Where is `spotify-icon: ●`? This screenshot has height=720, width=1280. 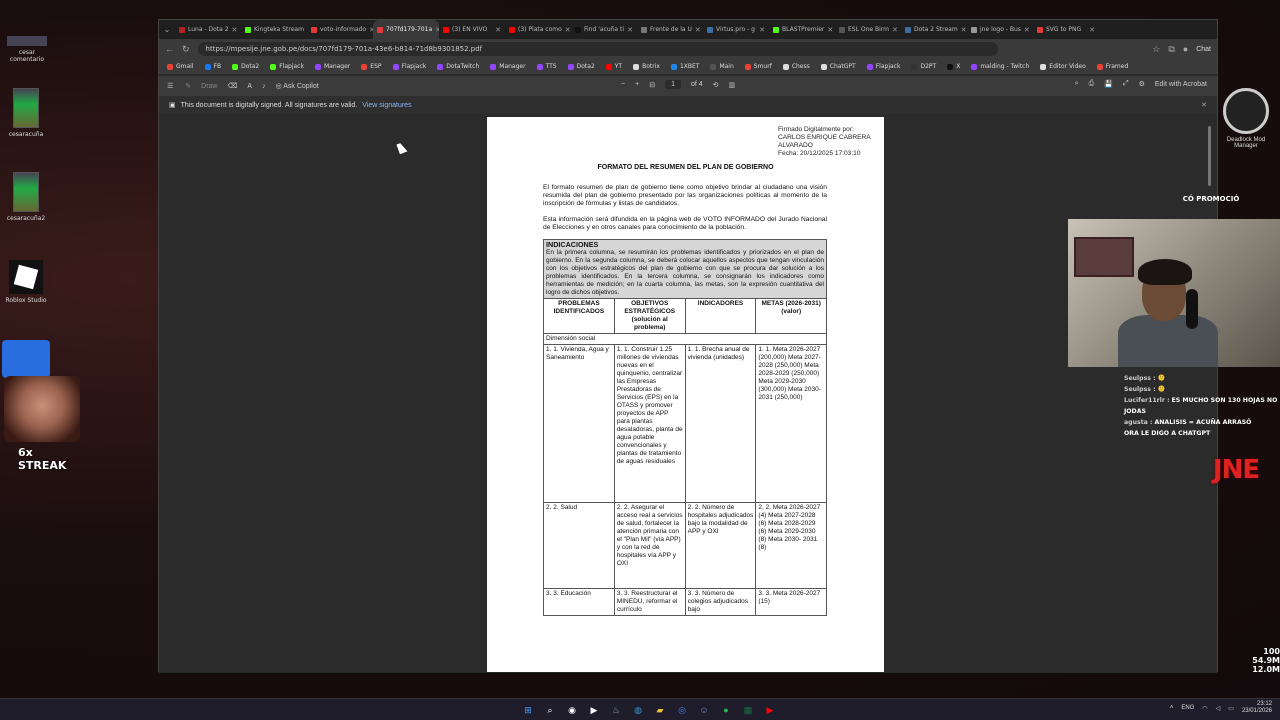 spotify-icon: ● is located at coordinates (726, 710).